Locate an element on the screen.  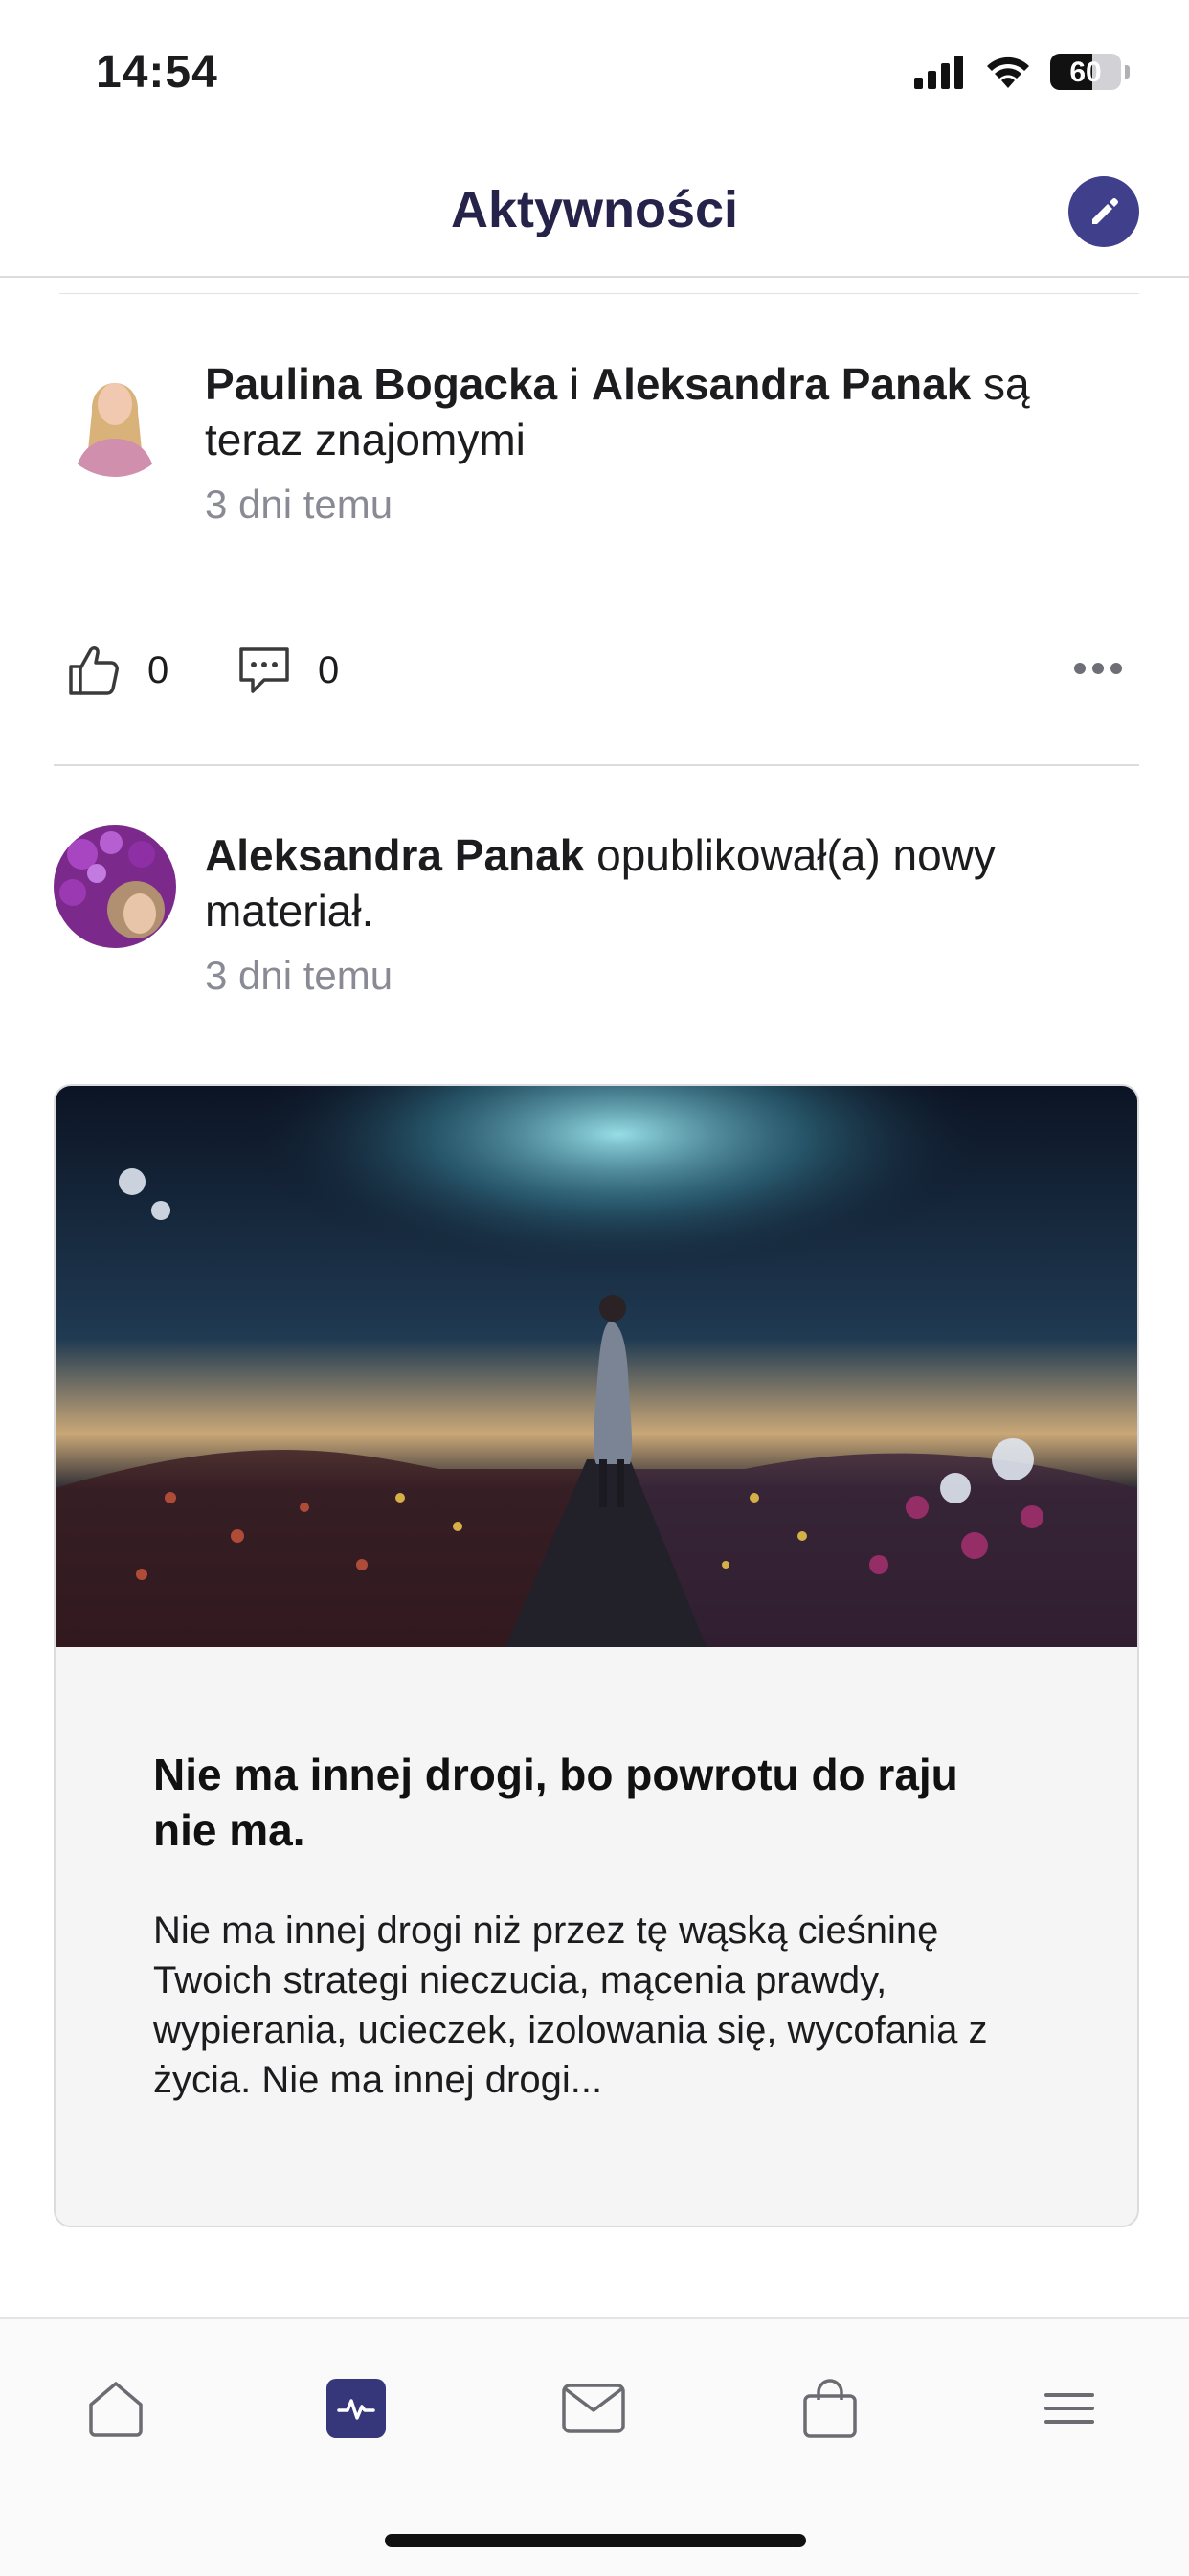
avatar-aleksandra-panak is located at coordinates (115, 886).